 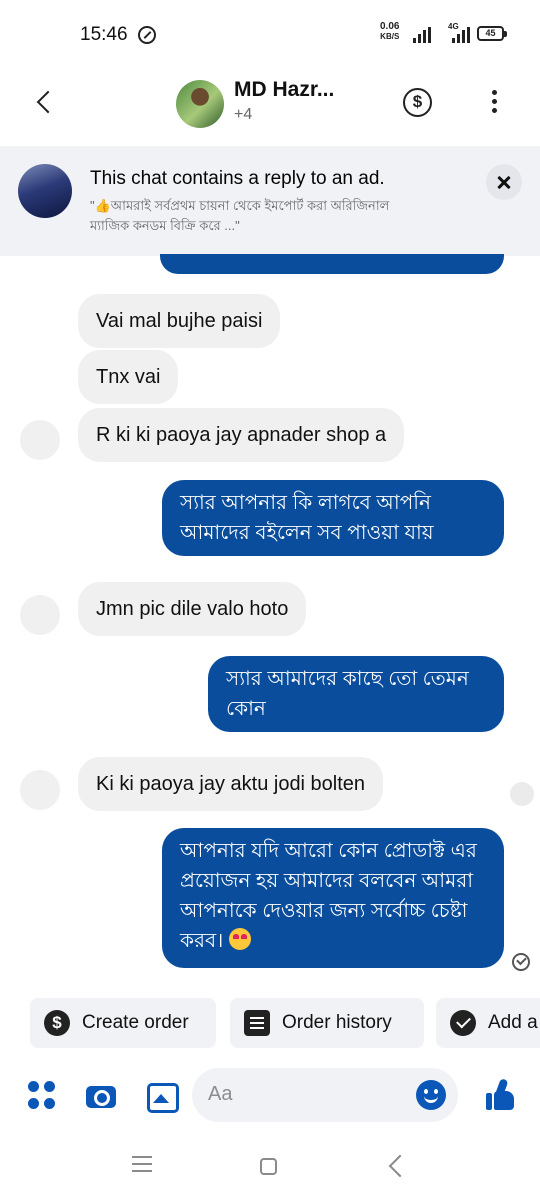 I want to click on chat-header: MD Hazr... +4 $, so click(x=270, y=104).